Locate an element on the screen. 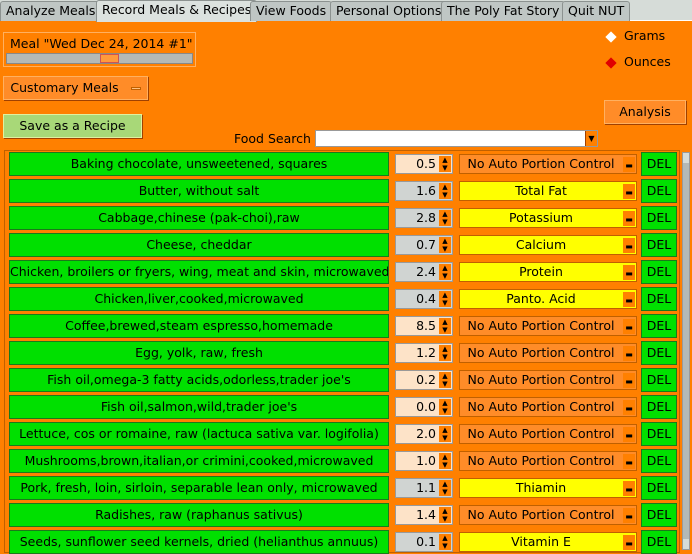 Image resolution: width=692 pixels, height=554 pixels. ounces-radio: Ounces is located at coordinates (638, 61).